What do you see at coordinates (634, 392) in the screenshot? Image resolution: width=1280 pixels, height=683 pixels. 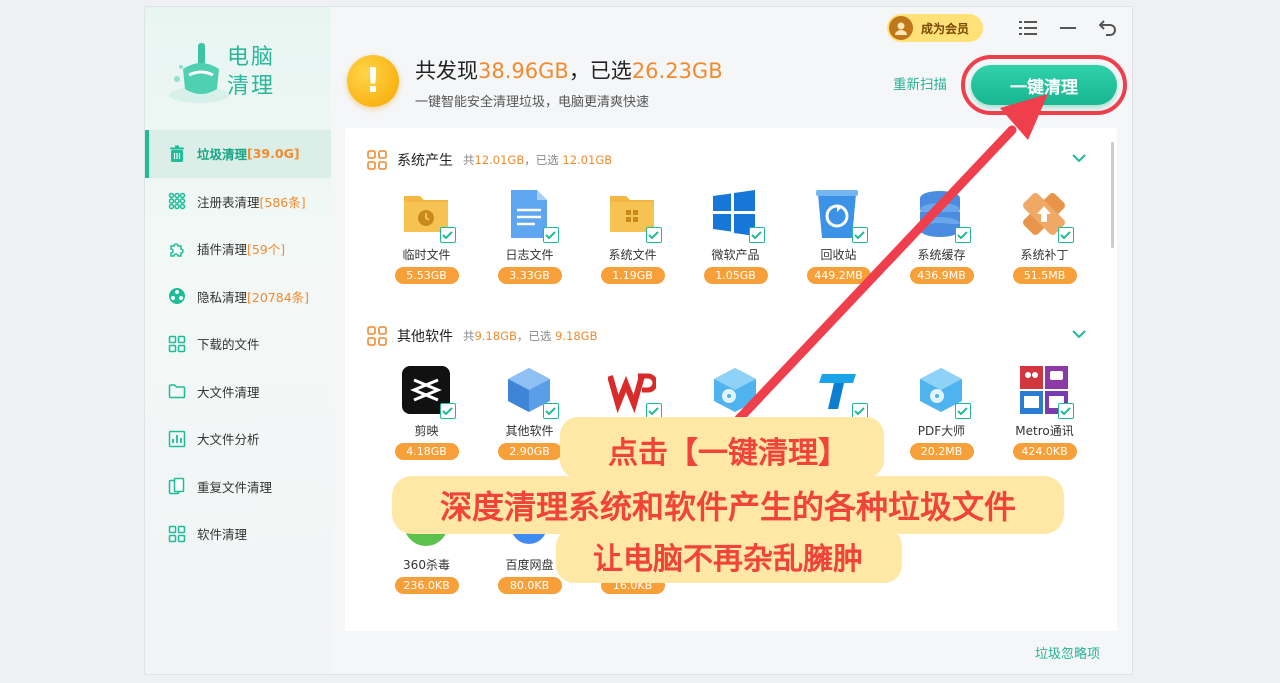 I see `wps-icon` at bounding box center [634, 392].